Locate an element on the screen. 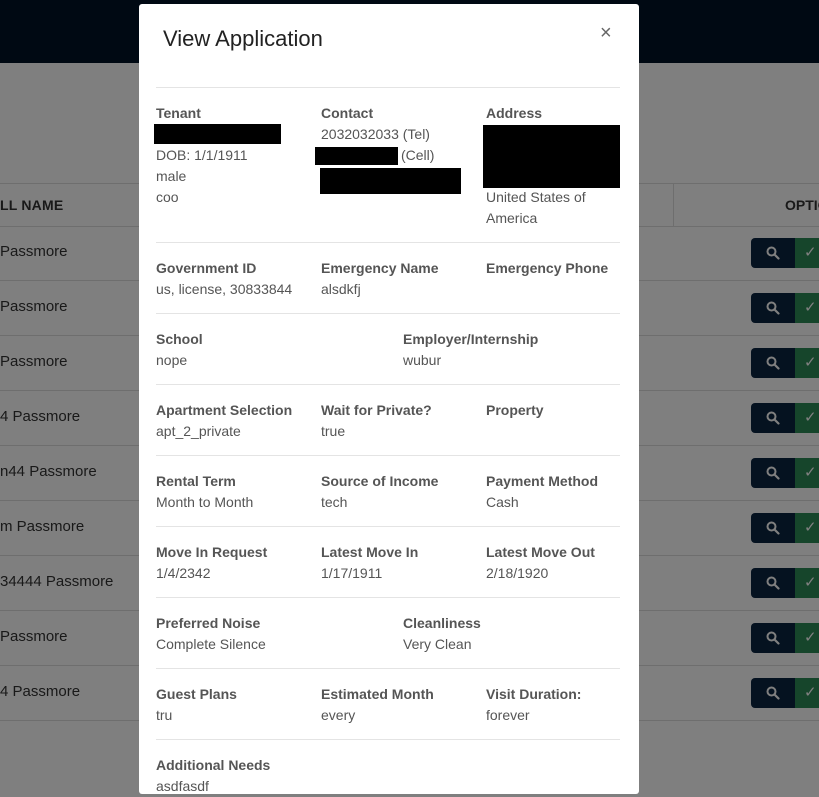 This screenshot has width=819, height=797. apartment-selection-value: apt_2_private is located at coordinates (198, 431).